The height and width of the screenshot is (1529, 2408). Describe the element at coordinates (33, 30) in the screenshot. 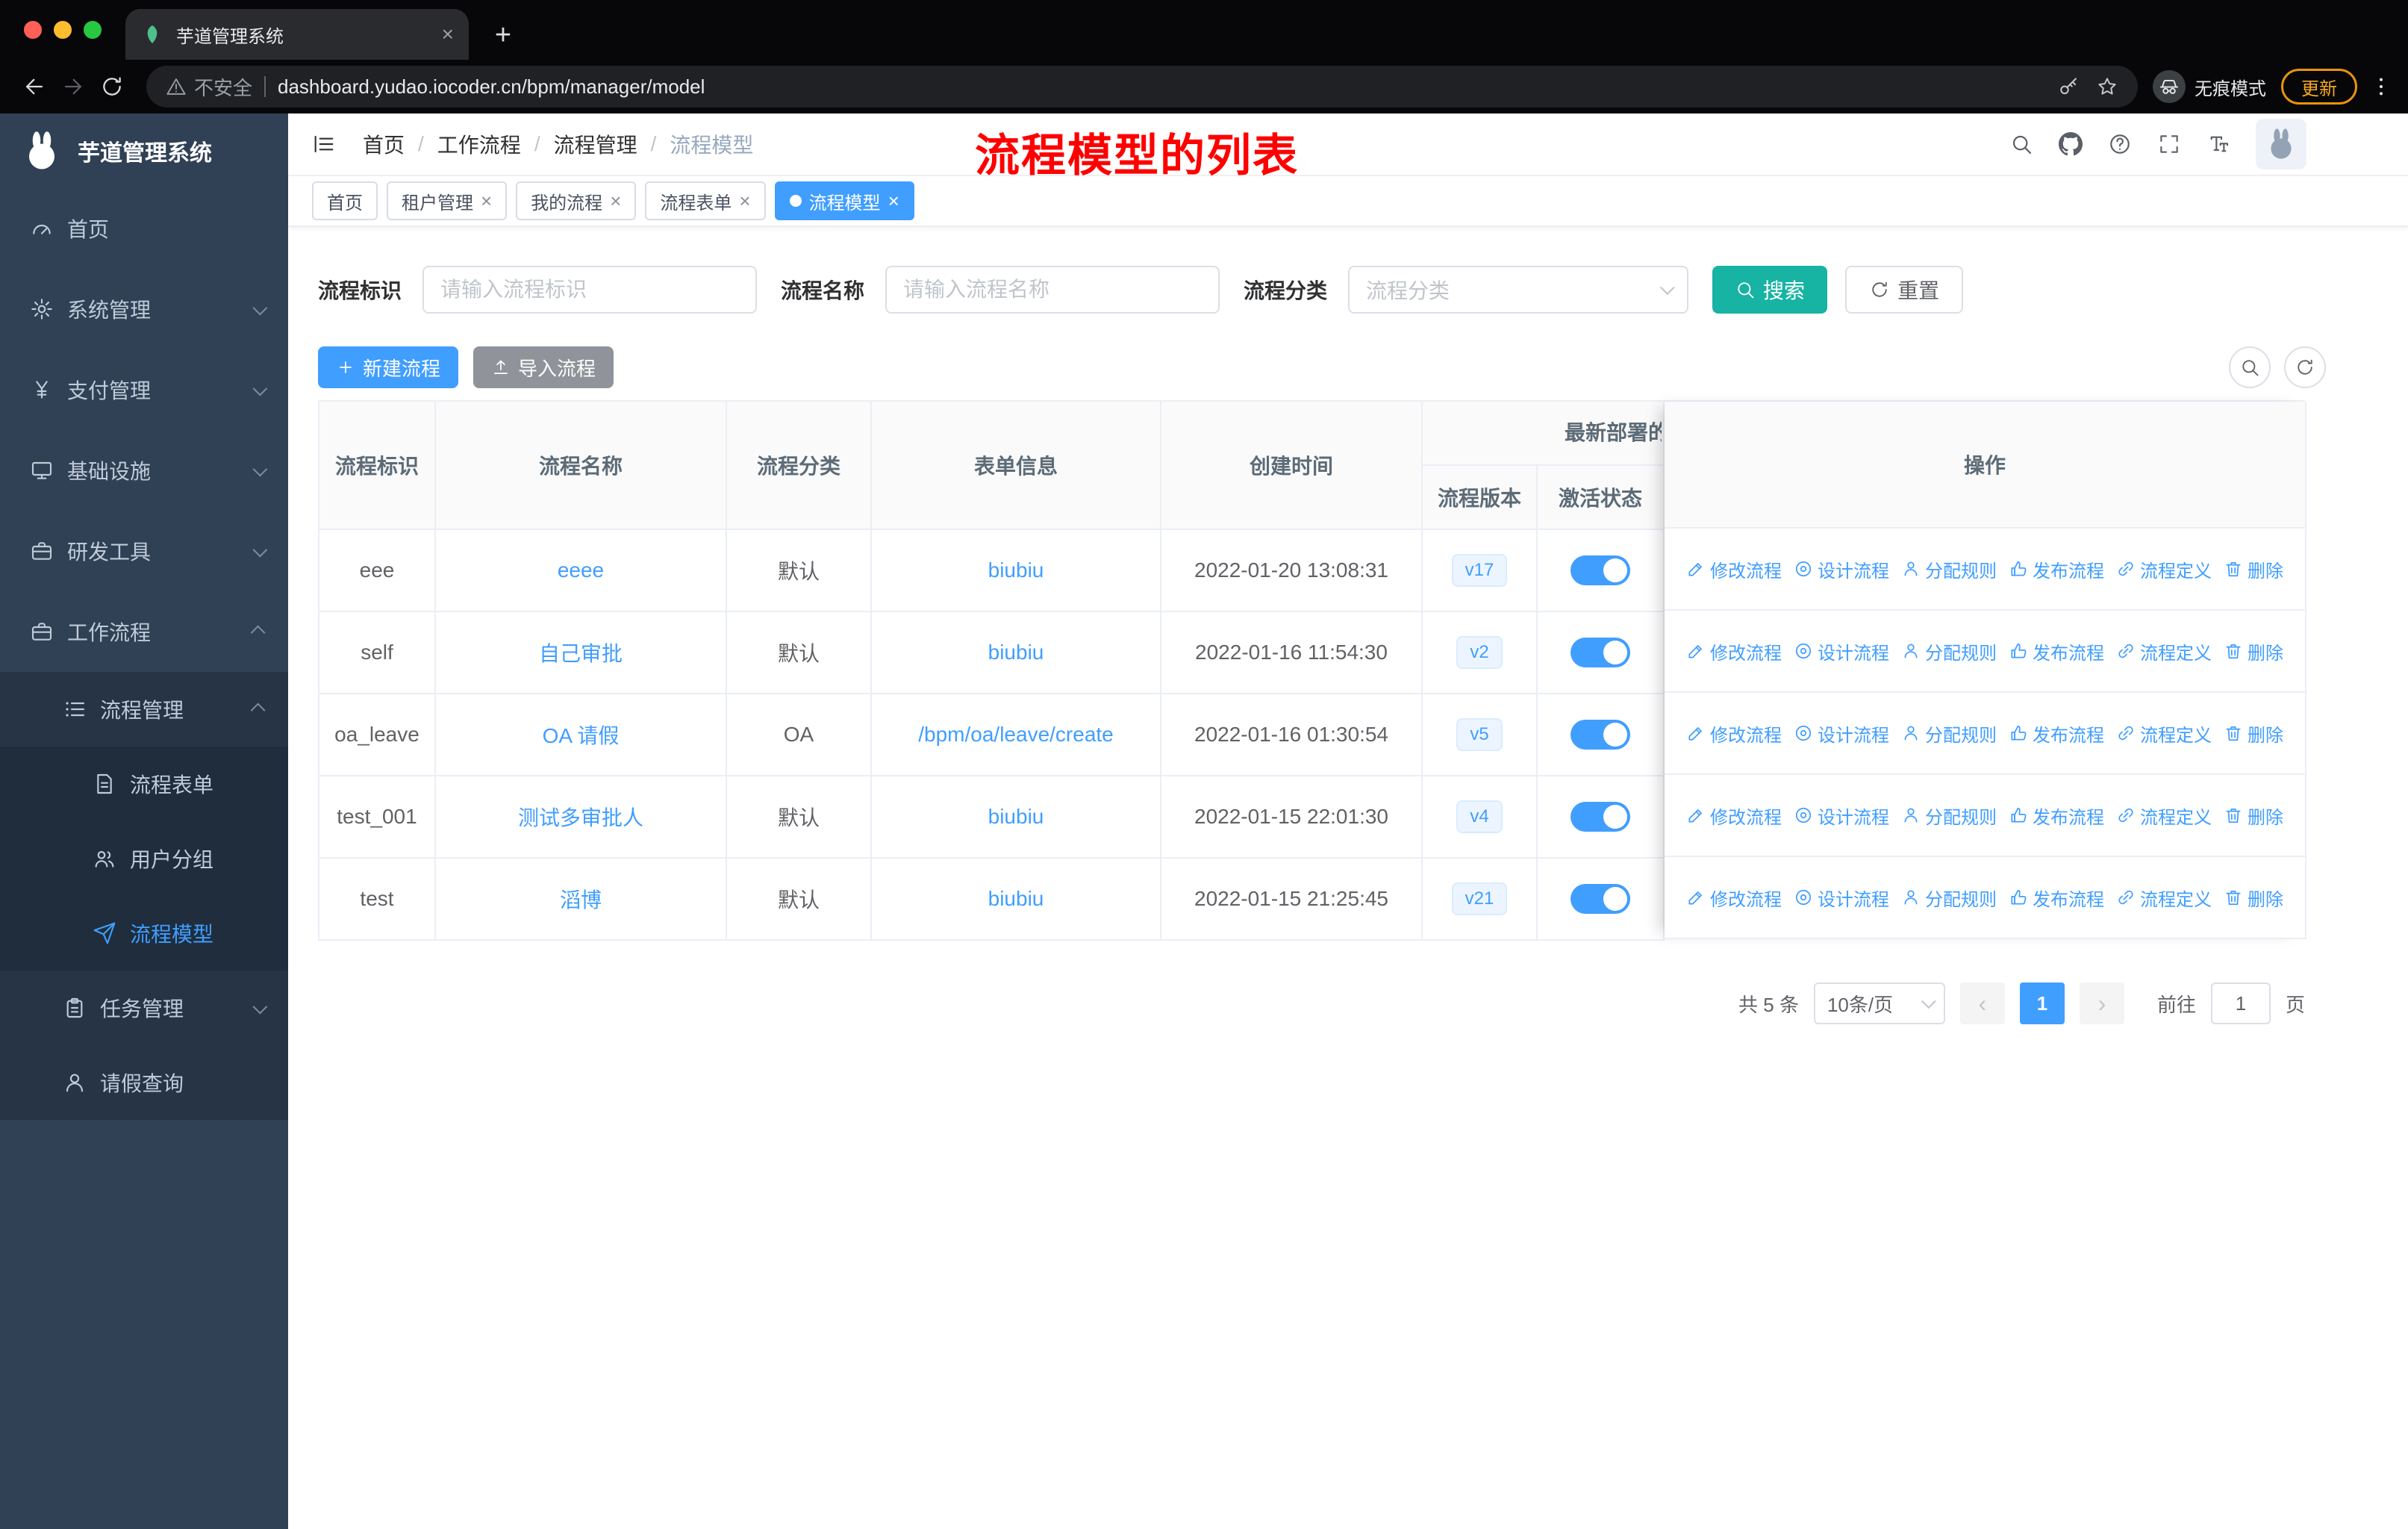

I see `close-window-button` at that location.